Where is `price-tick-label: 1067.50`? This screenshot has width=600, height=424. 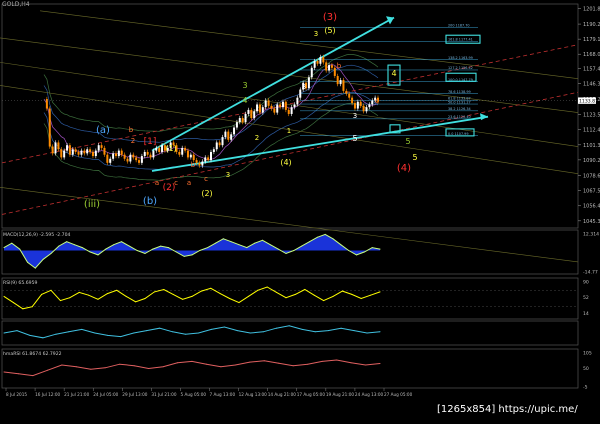 price-tick-label: 1067.50 is located at coordinates (591, 192).